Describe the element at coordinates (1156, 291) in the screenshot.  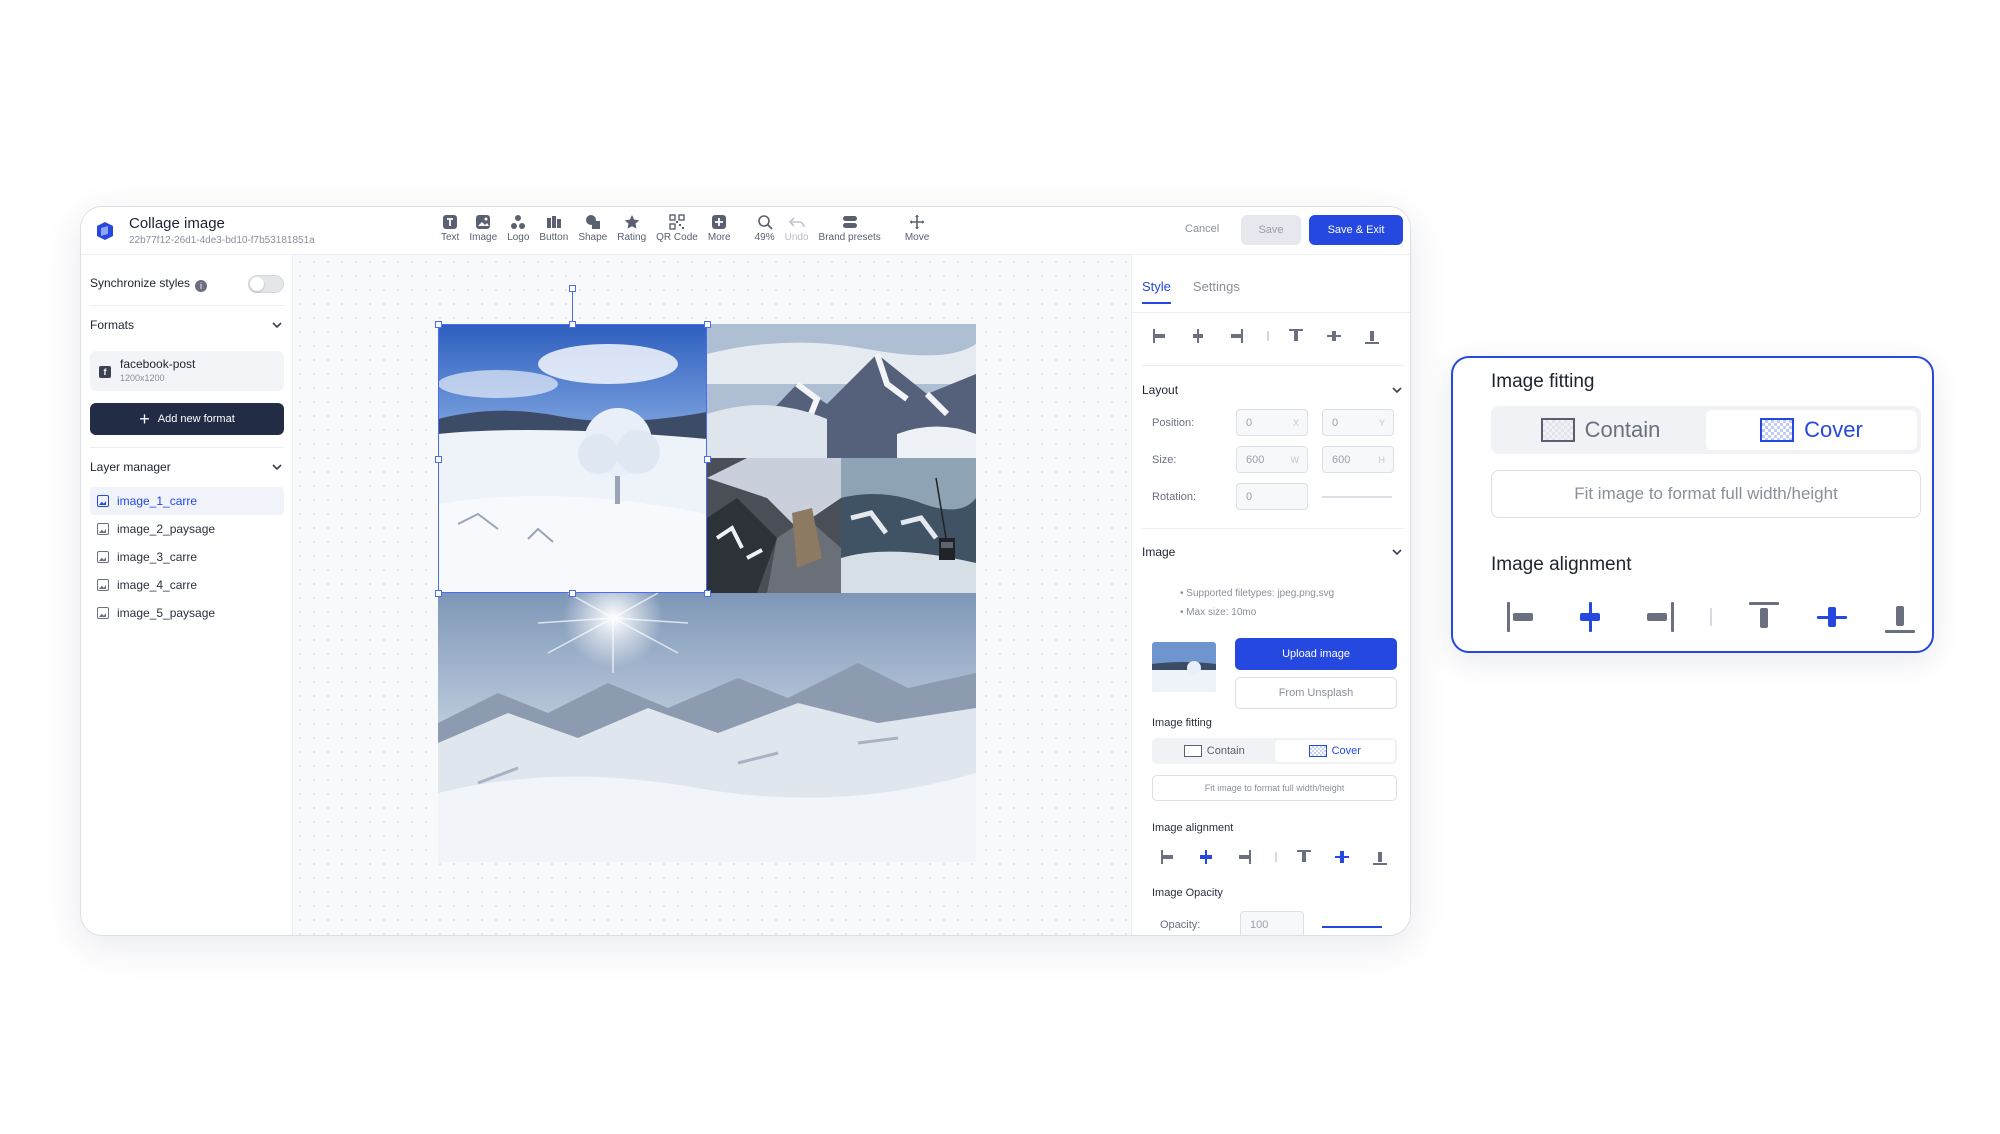
I see `tab-style: Style` at that location.